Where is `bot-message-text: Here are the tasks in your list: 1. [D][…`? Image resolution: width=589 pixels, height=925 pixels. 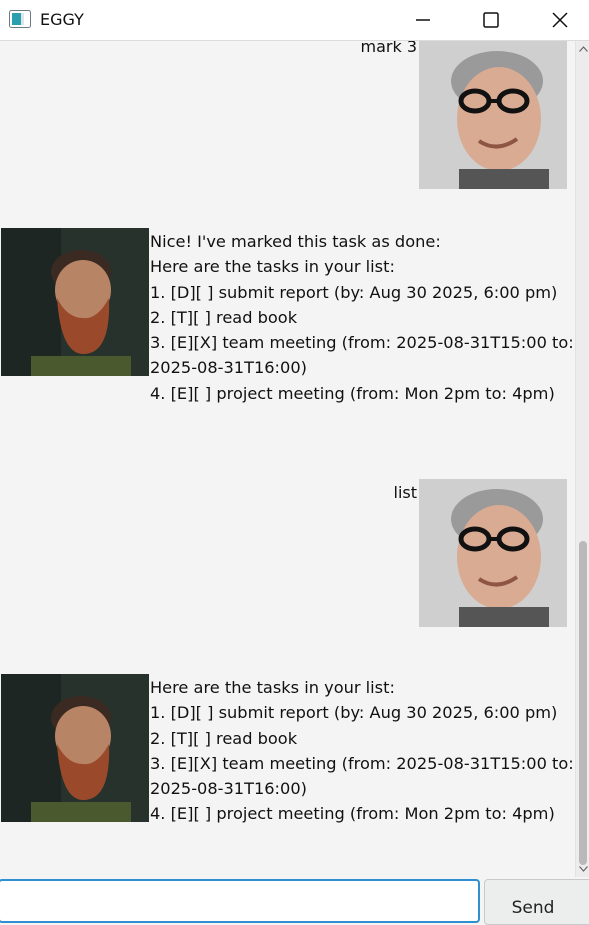
bot-message-text: Here are the tasks in your list: 1. [D][… is located at coordinates (362, 751).